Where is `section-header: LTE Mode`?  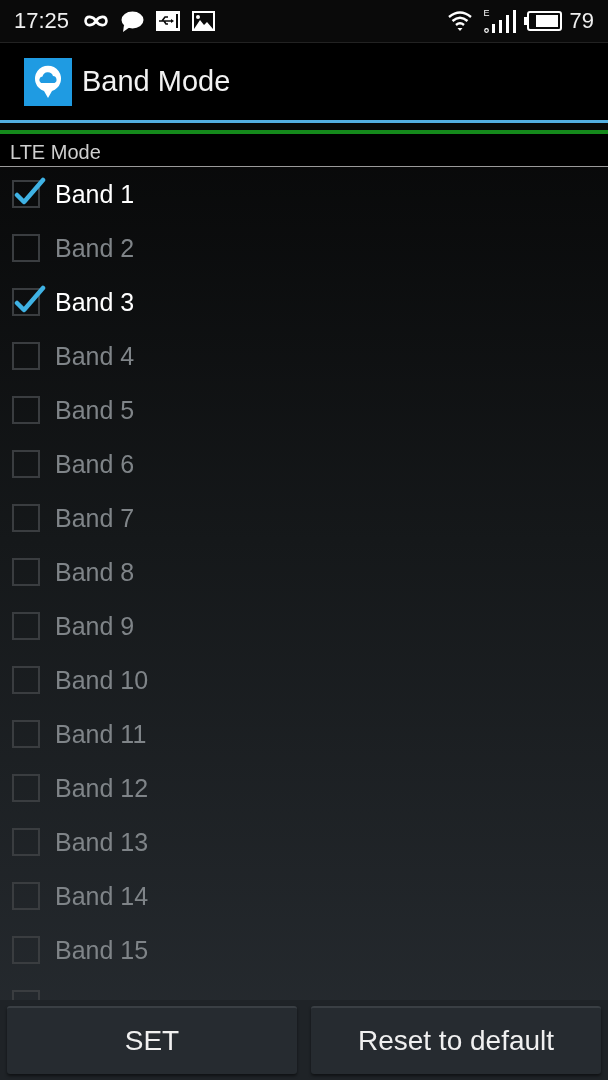 section-header: LTE Mode is located at coordinates (55, 151).